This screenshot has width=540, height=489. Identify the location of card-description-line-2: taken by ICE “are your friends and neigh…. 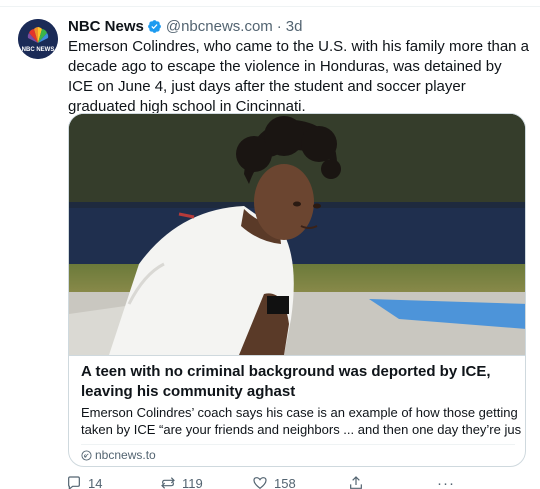
(301, 429).